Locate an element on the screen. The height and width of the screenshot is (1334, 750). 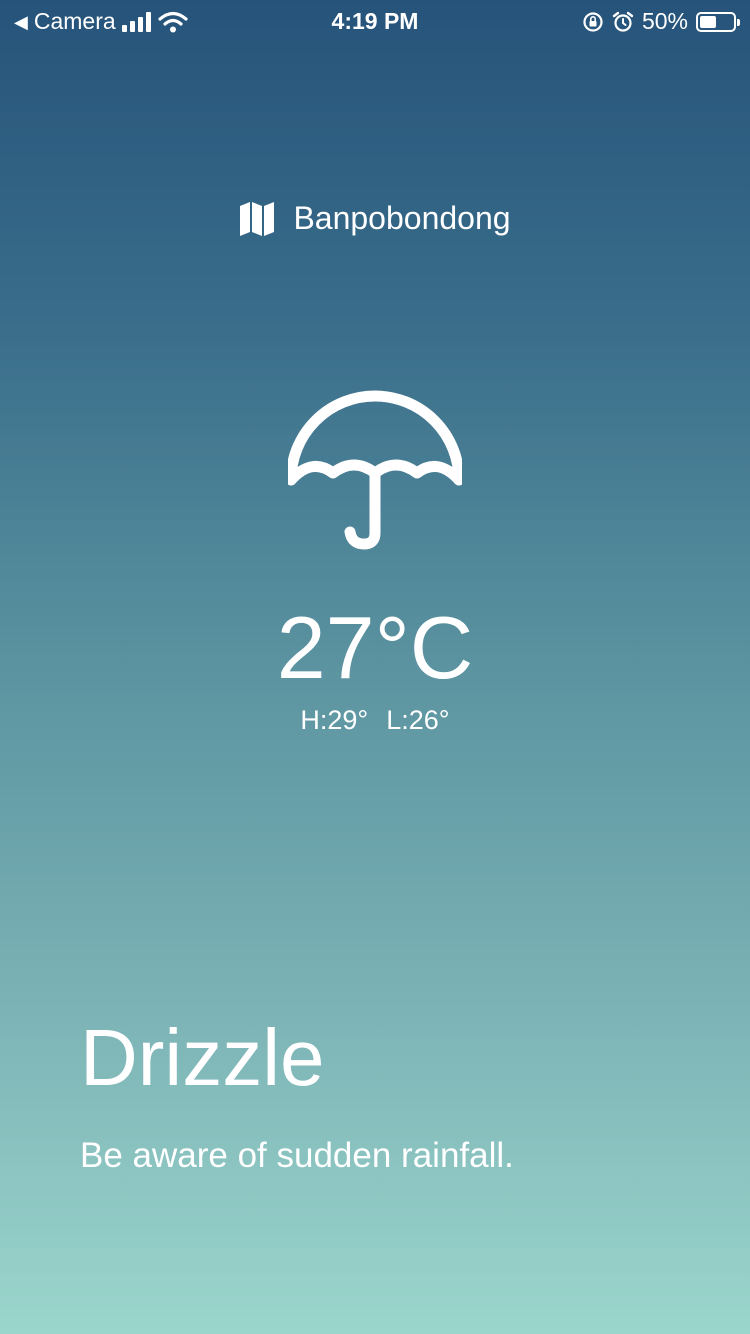
battery-percent: 50% is located at coordinates (664, 21).